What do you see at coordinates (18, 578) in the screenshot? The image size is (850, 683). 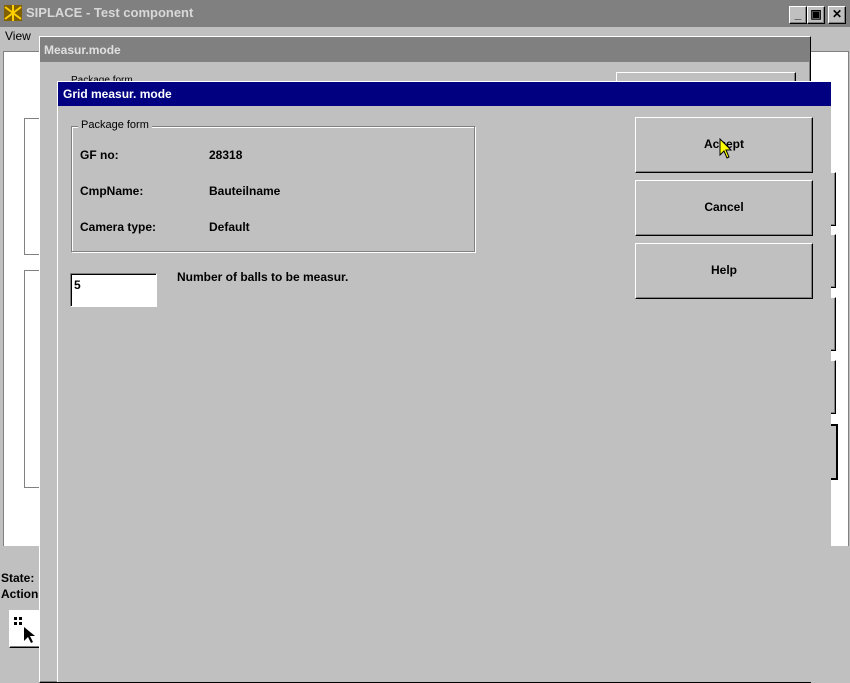 I see `state-label: State:` at bounding box center [18, 578].